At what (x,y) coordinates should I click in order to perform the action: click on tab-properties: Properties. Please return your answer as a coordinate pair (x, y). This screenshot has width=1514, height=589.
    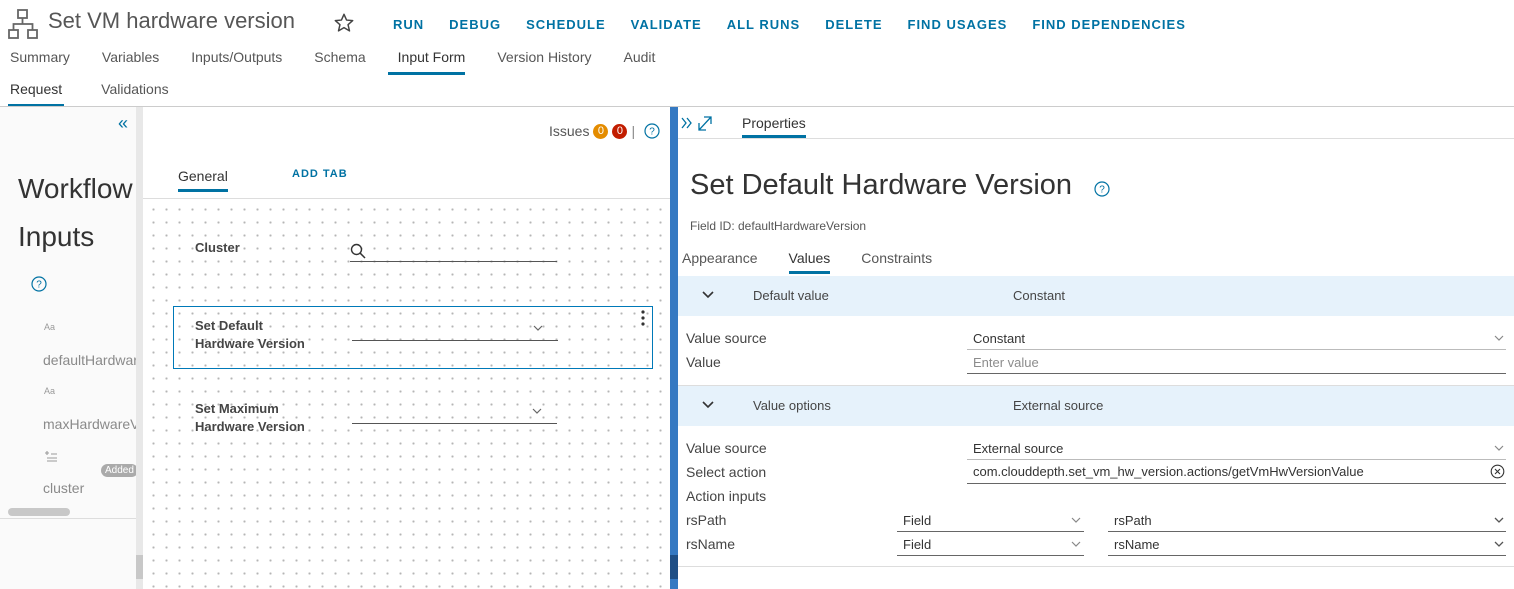
    Looking at the image, I should click on (774, 126).